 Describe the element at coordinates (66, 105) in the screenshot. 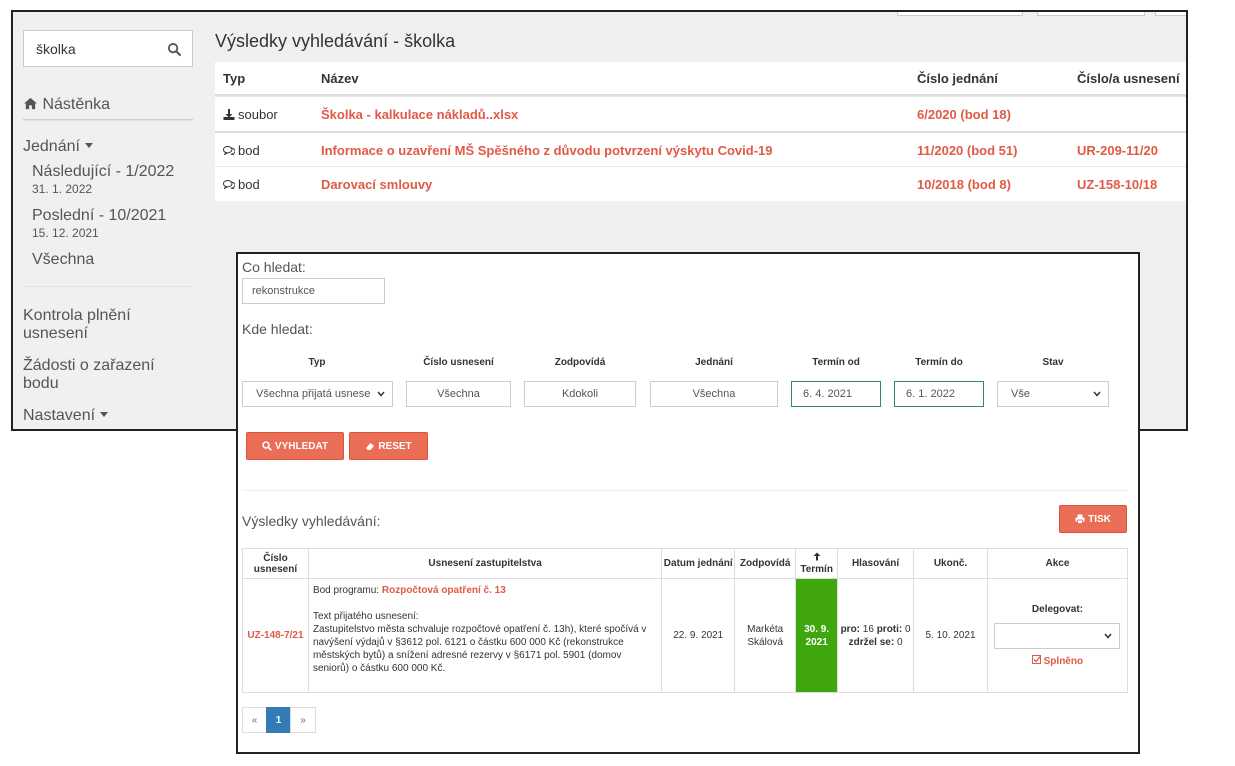

I see `sidebar-item-dashboard: Nástěnka` at that location.